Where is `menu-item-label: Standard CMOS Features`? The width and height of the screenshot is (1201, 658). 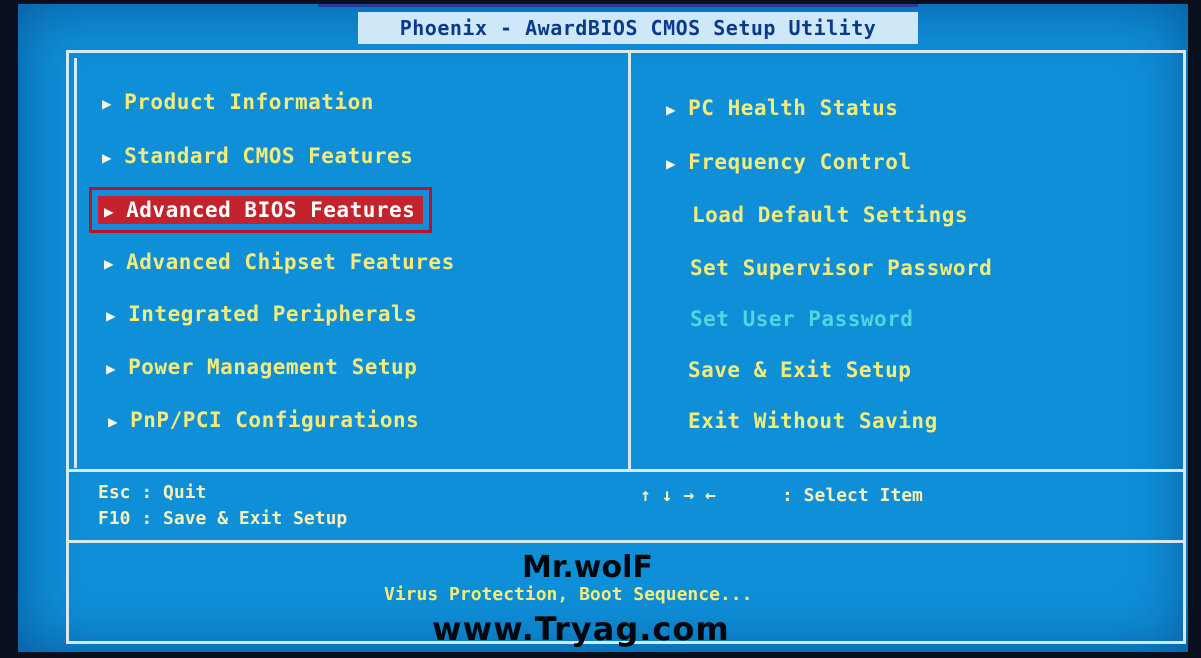 menu-item-label: Standard CMOS Features is located at coordinates (269, 156).